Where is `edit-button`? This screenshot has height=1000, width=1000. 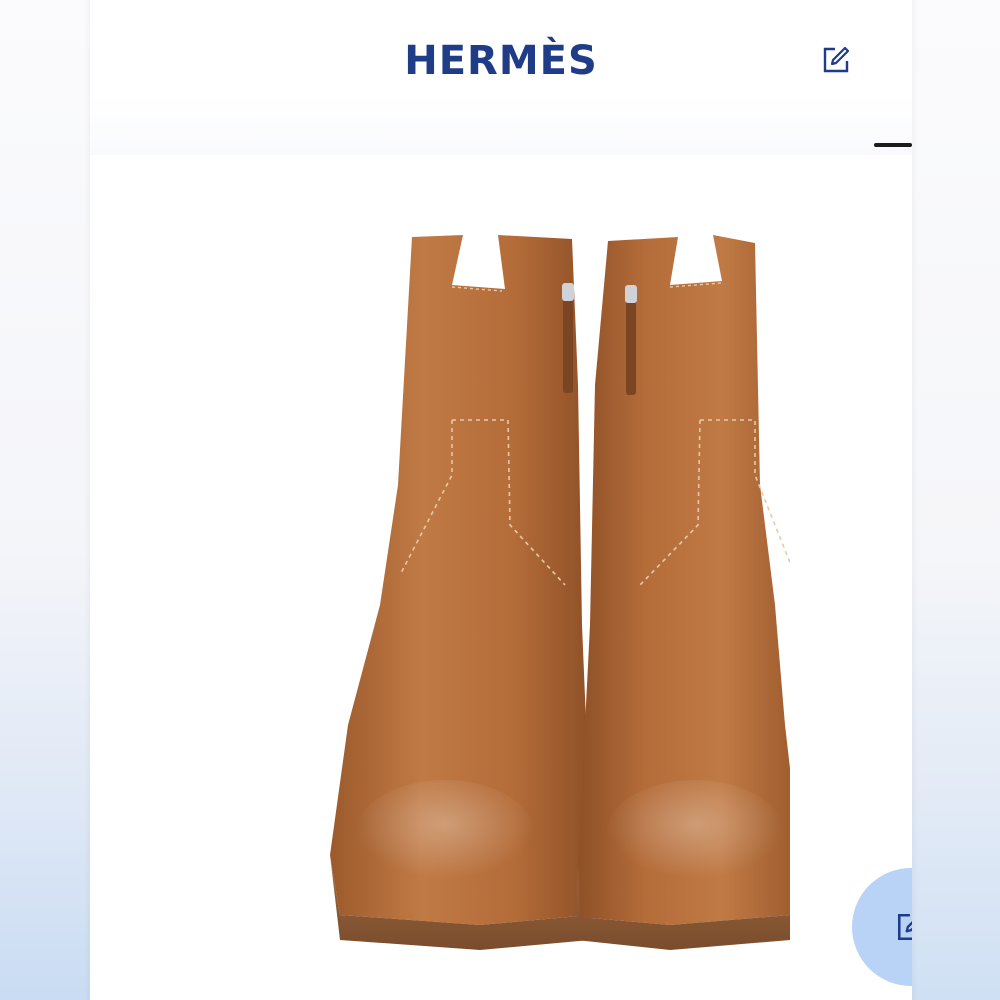 edit-button is located at coordinates (836, 60).